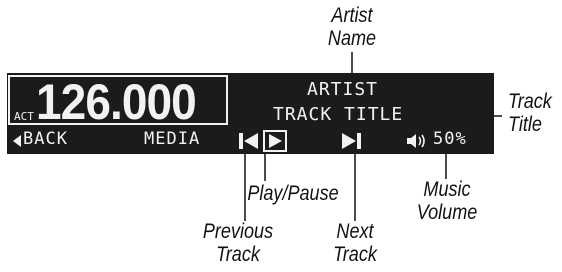  What do you see at coordinates (172, 139) in the screenshot?
I see `media-softkey-label: MEDIA` at bounding box center [172, 139].